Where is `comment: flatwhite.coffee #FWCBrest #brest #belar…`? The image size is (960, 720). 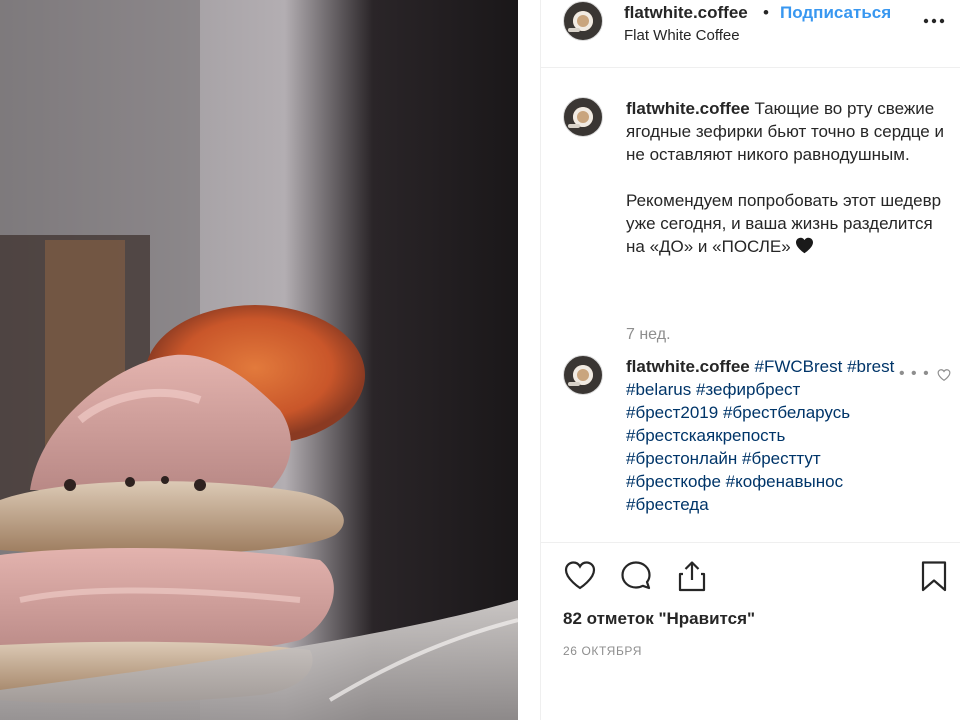 comment: flatwhite.coffee #FWCBrest #brest #belar… is located at coordinates (761, 435).